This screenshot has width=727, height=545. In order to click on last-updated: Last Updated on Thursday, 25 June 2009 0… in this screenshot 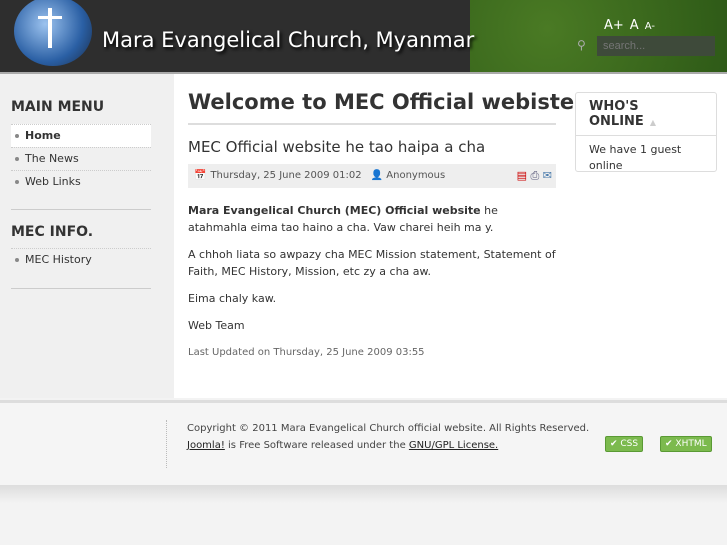, I will do `click(306, 352)`.